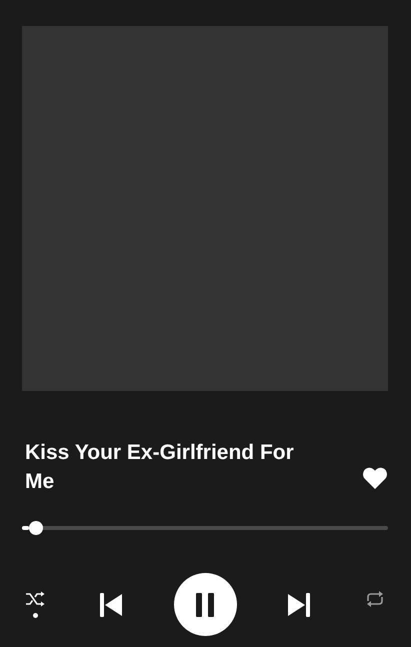 This screenshot has height=647, width=411. Describe the element at coordinates (35, 615) in the screenshot. I see `active-dot` at that location.